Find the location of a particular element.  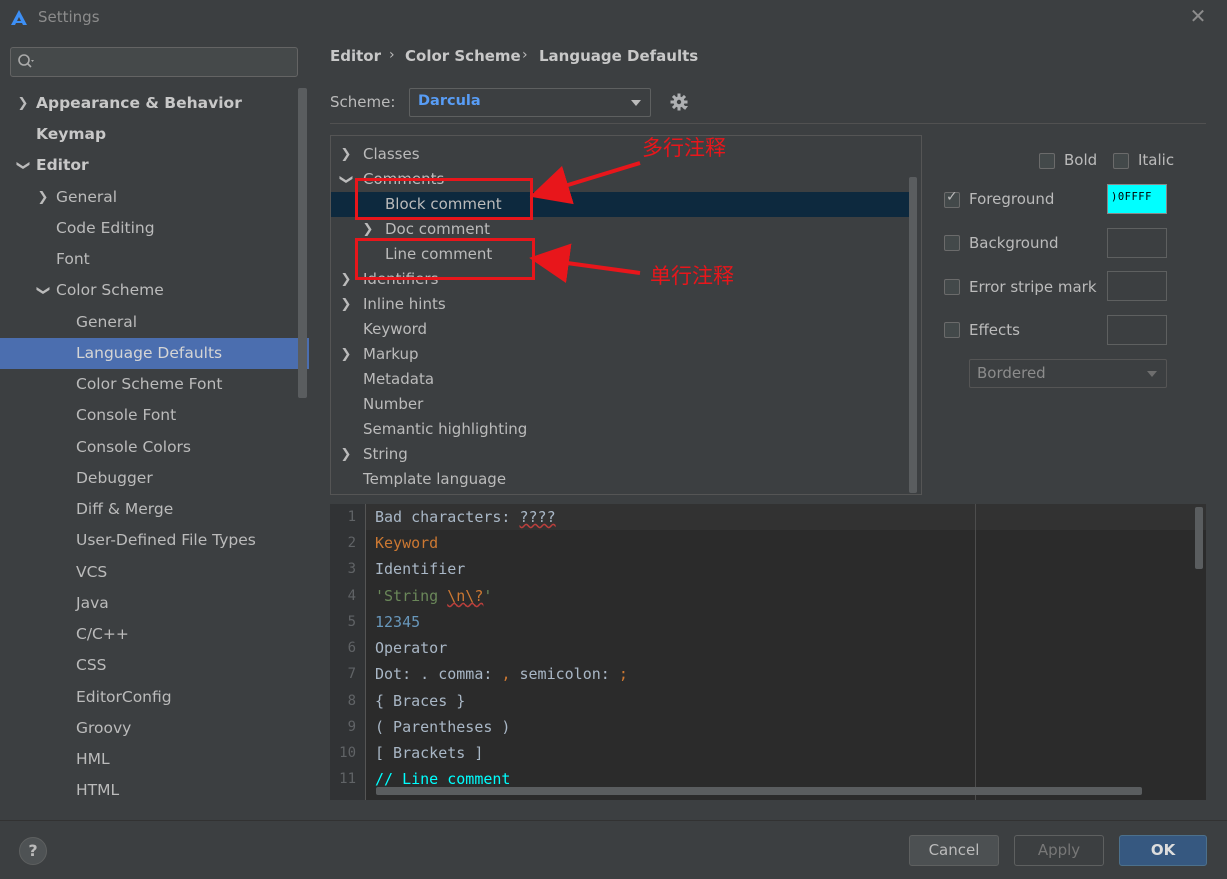

tree-item-label: Template language is located at coordinates (435, 479).